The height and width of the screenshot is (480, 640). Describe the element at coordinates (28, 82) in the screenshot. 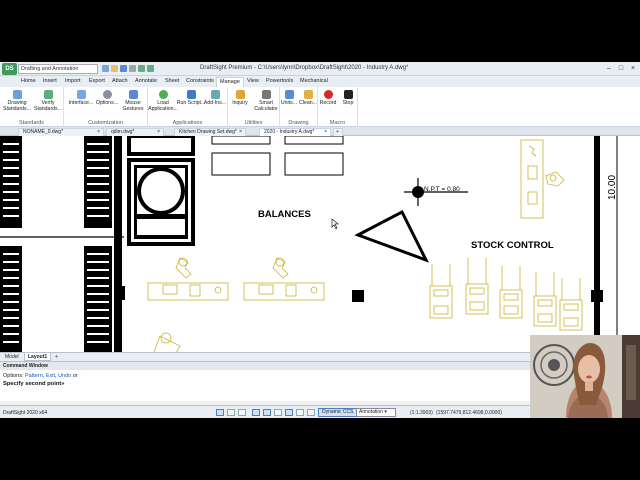

I see `tab-home: Home` at that location.